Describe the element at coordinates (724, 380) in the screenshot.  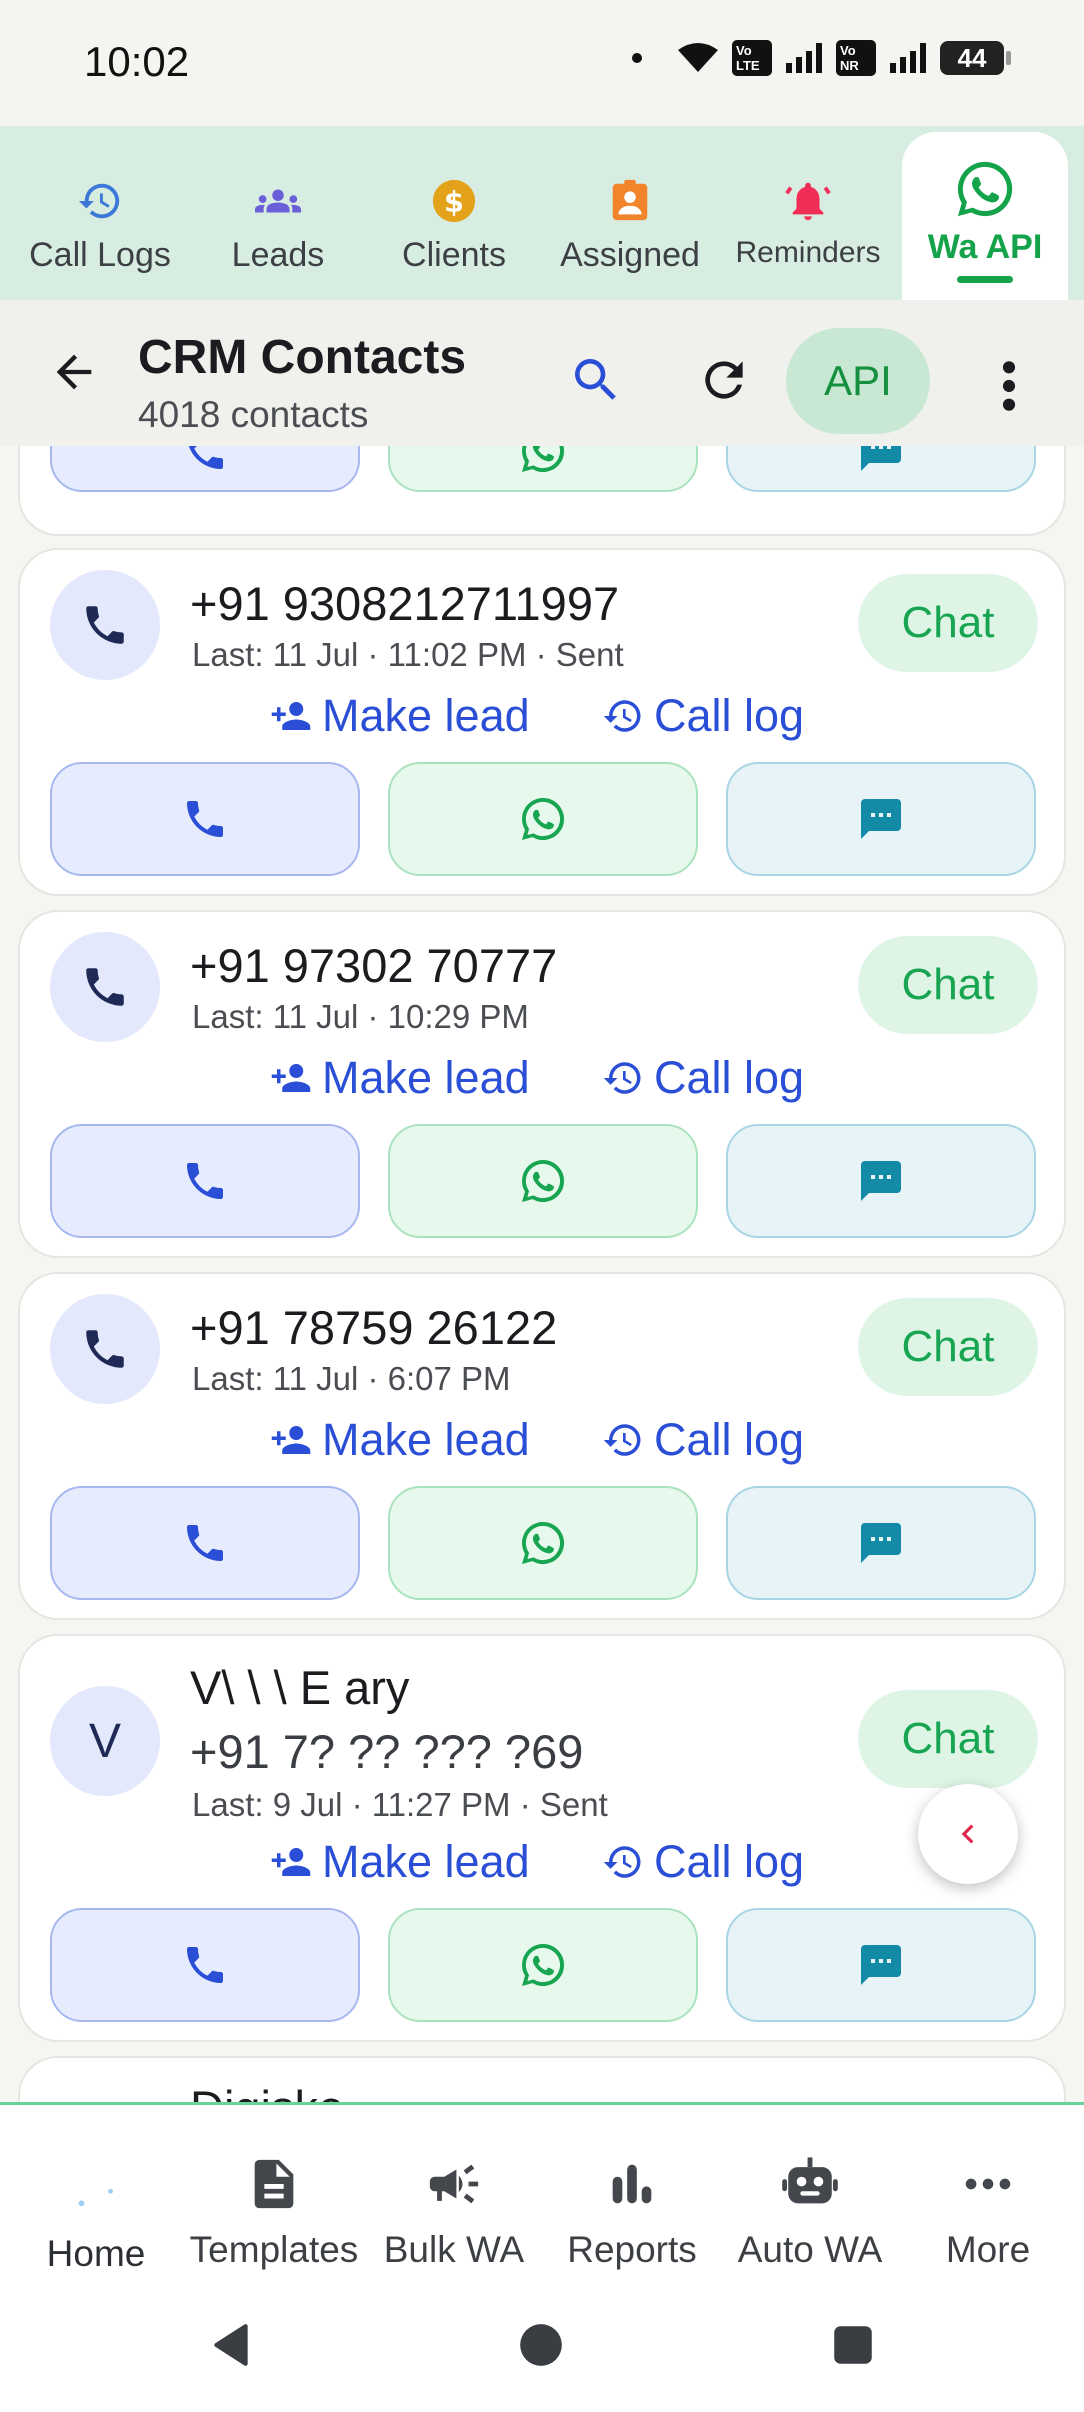
I see `refresh-icon` at that location.